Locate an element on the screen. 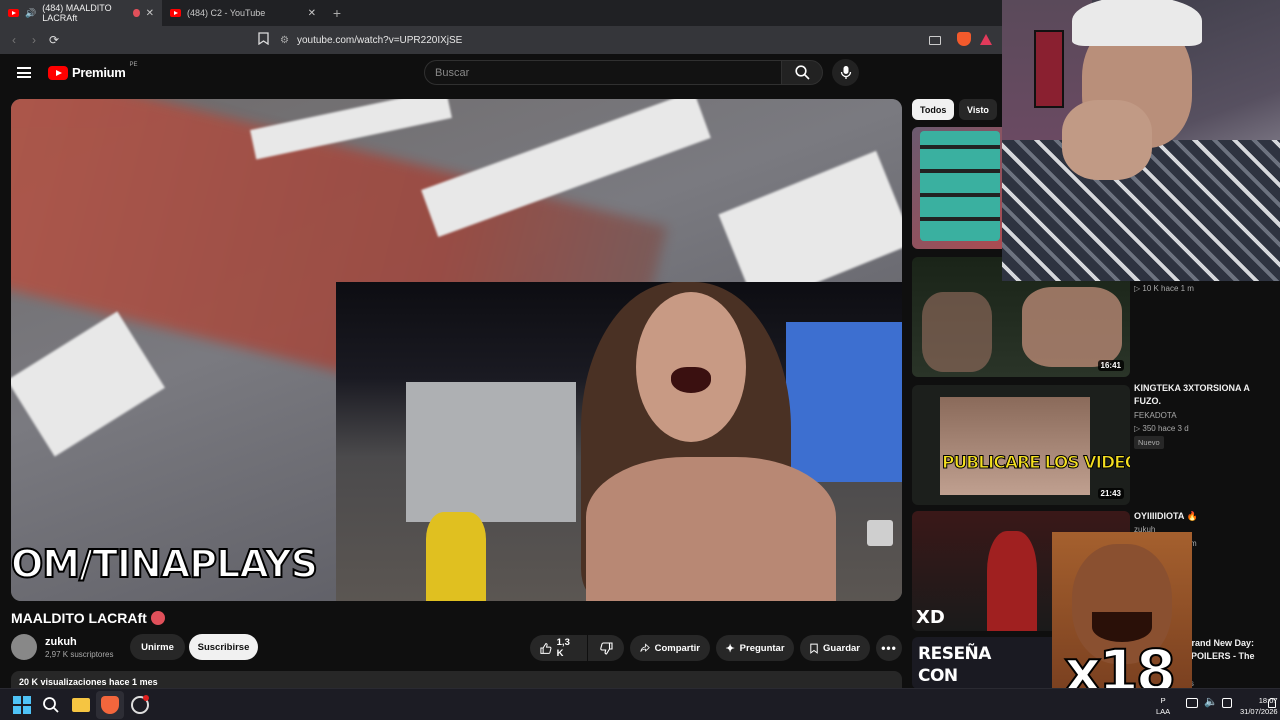 The height and width of the screenshot is (720, 1280). recommended-title-text: OYIIIIDIOTA is located at coordinates (1159, 516).